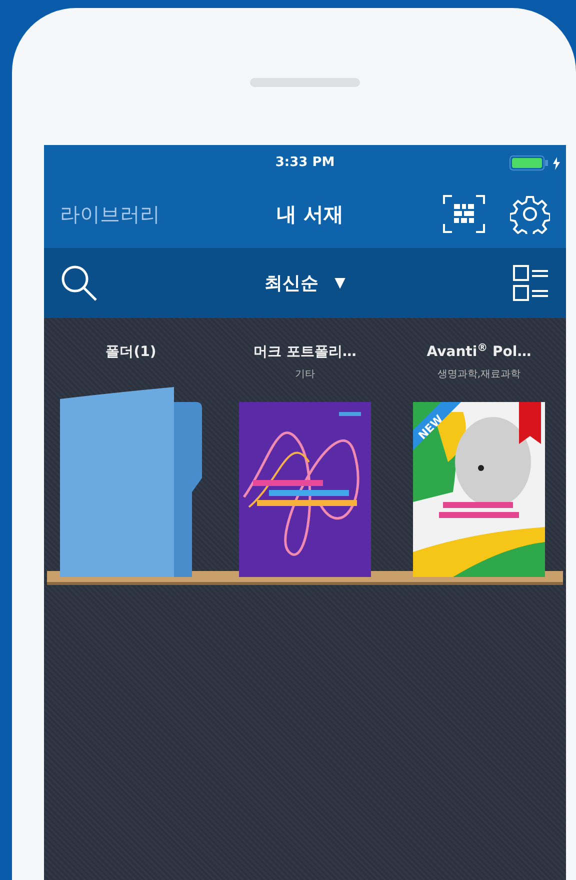 This screenshot has width=576, height=880. Describe the element at coordinates (530, 214) in the screenshot. I see `settings-icon` at that location.